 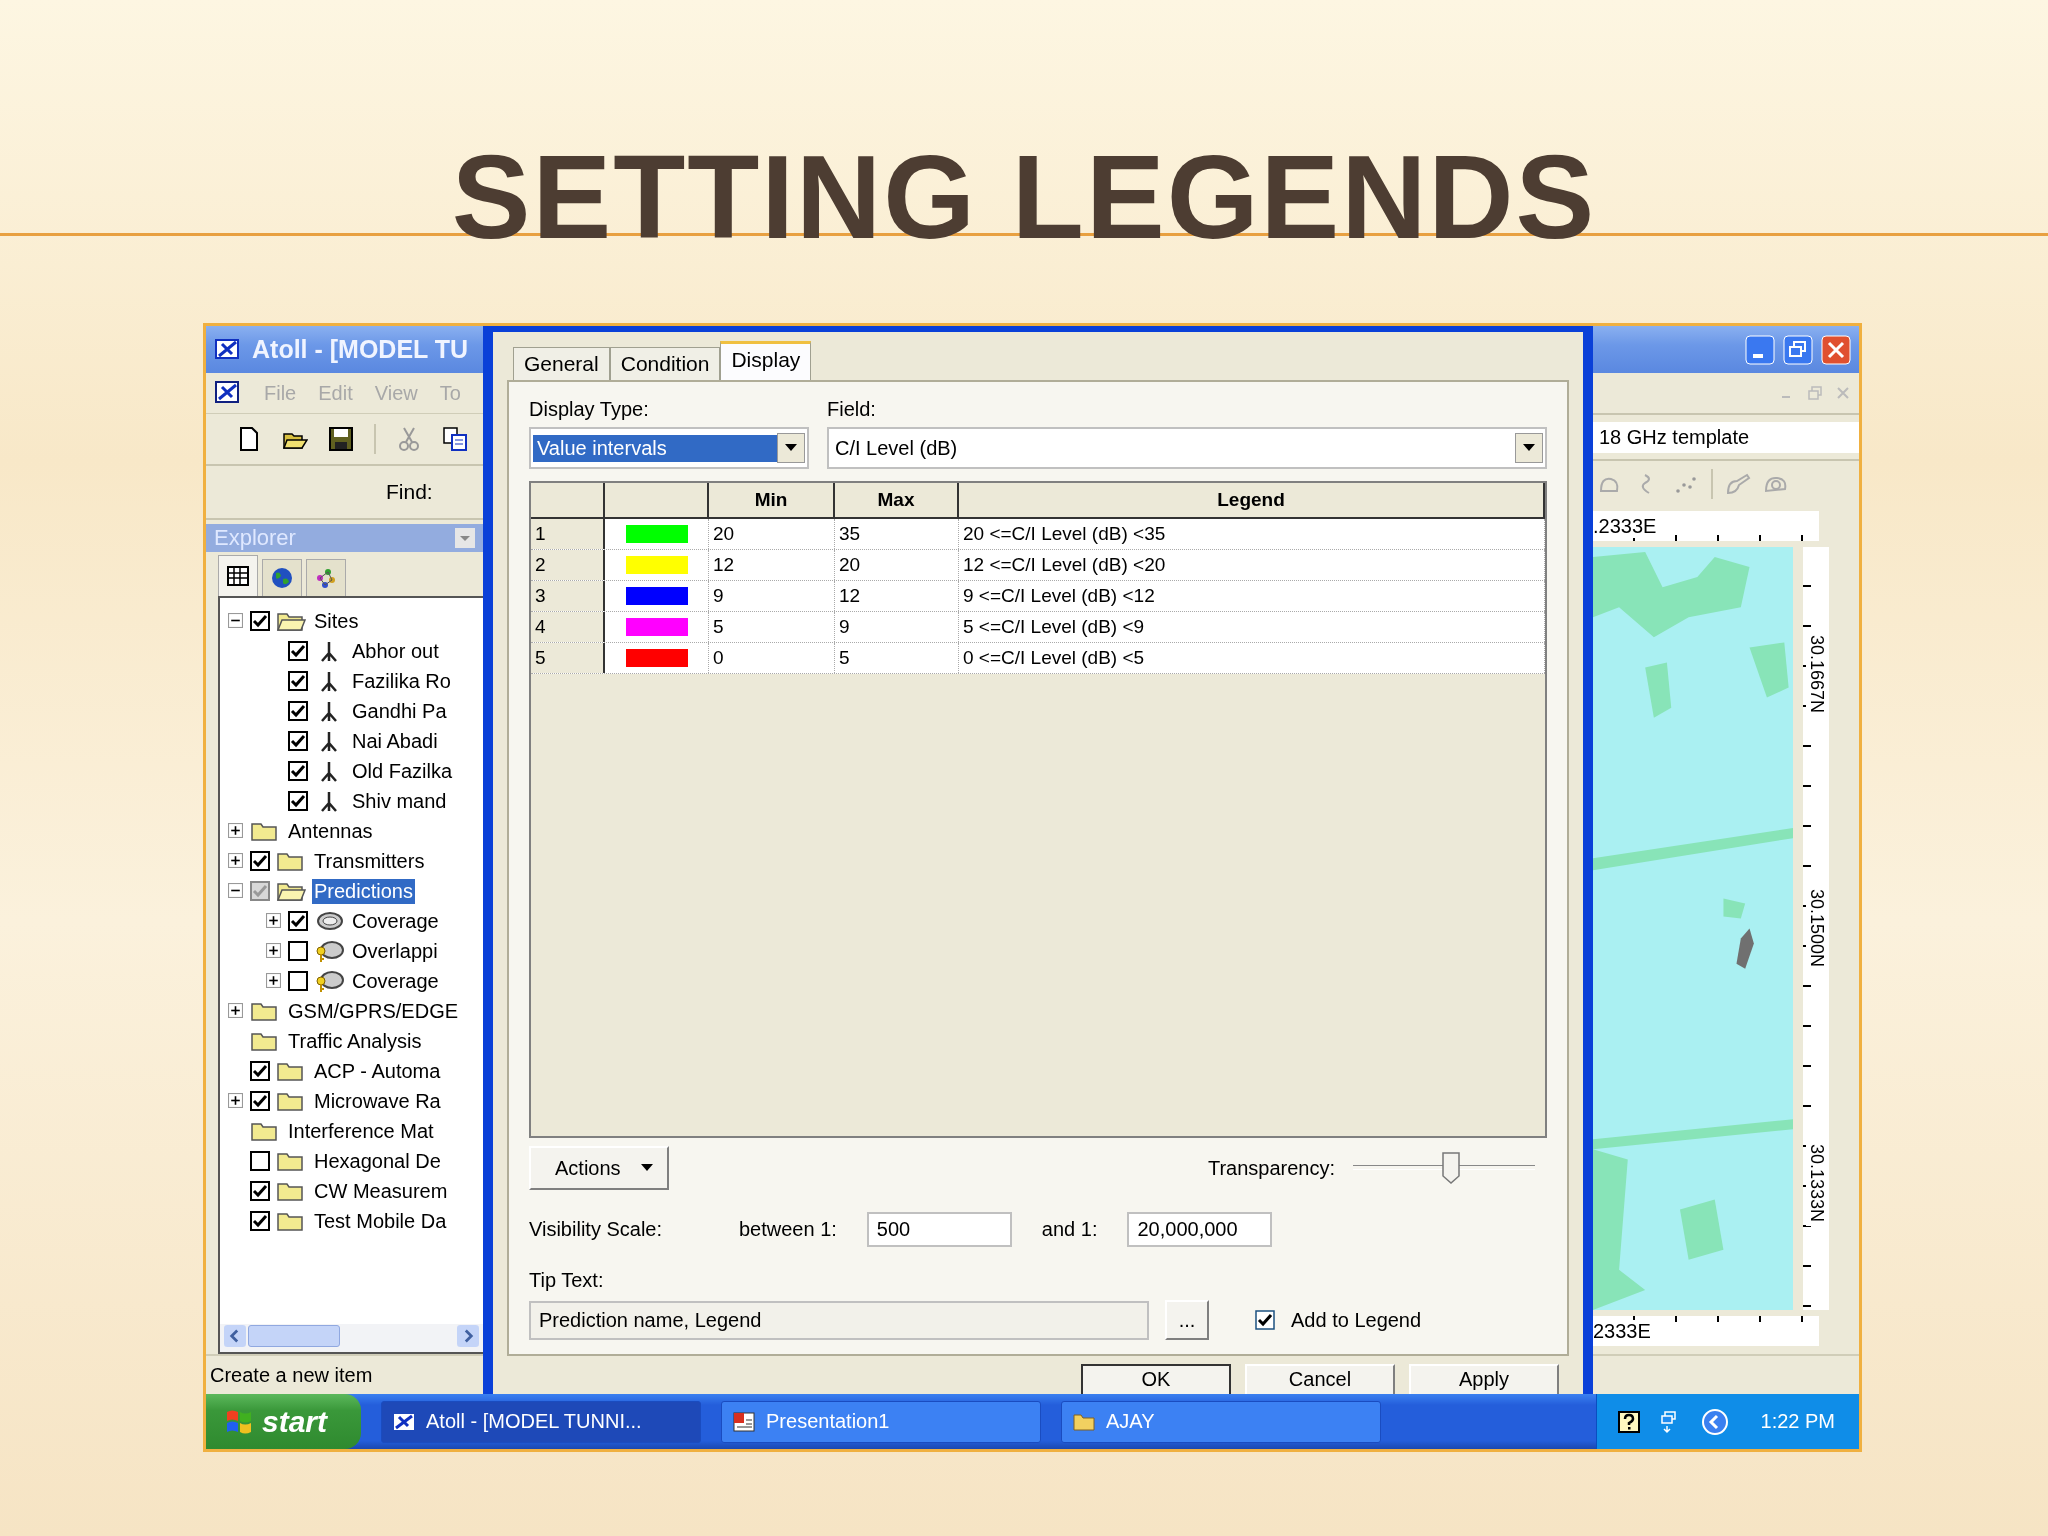 I want to click on tree-item: Old Fazilka, so click(x=402, y=771).